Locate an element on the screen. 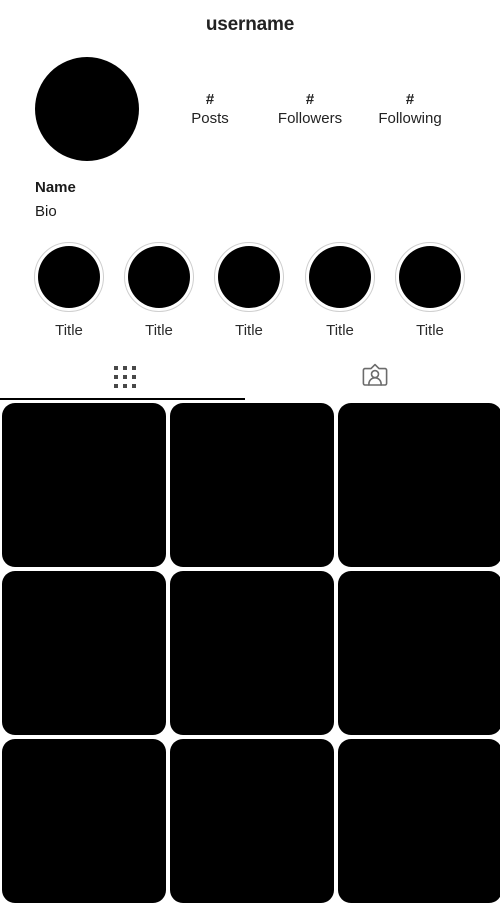  stat-followers: # Followers is located at coordinates (310, 109).